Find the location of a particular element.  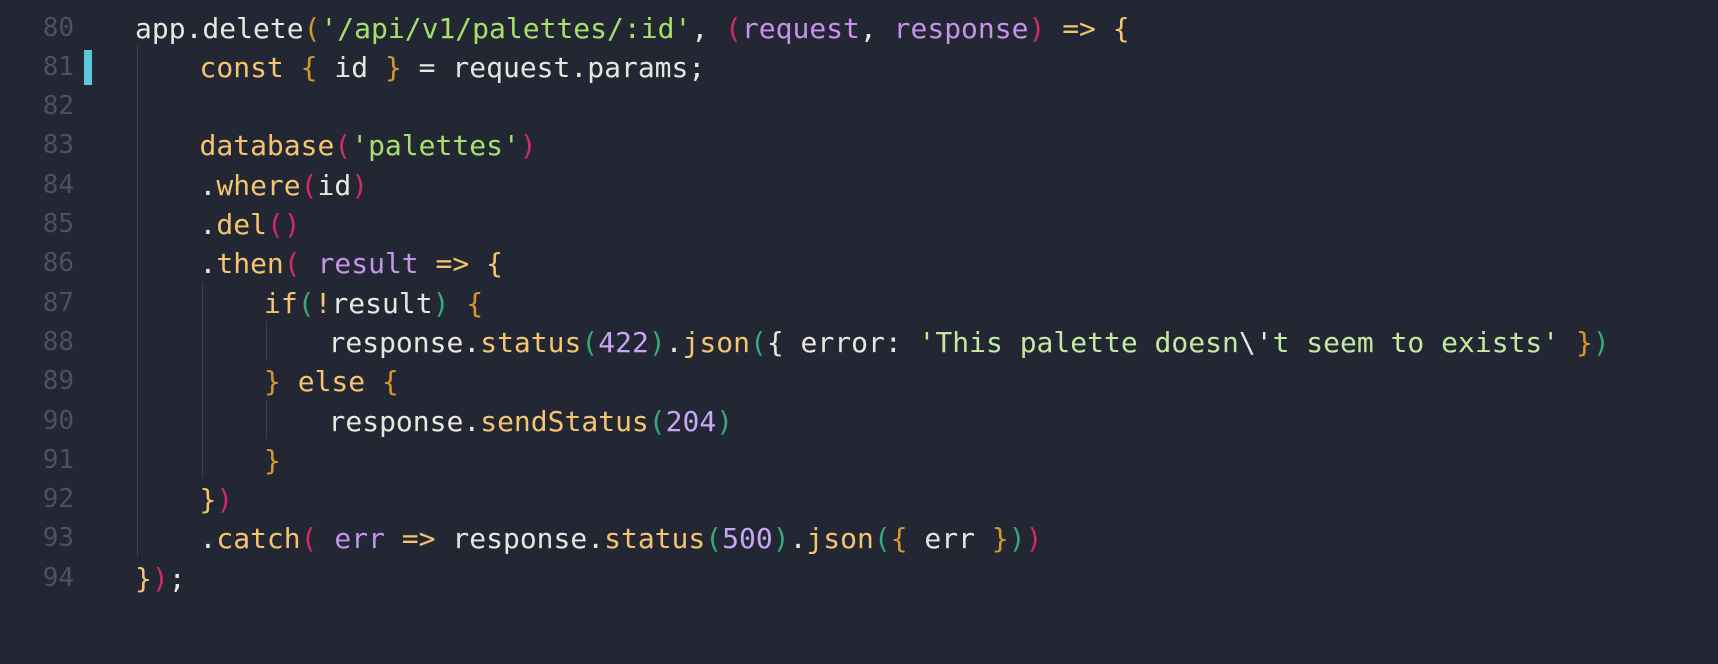

code-line: 83 database('palettes') is located at coordinates (859, 145).